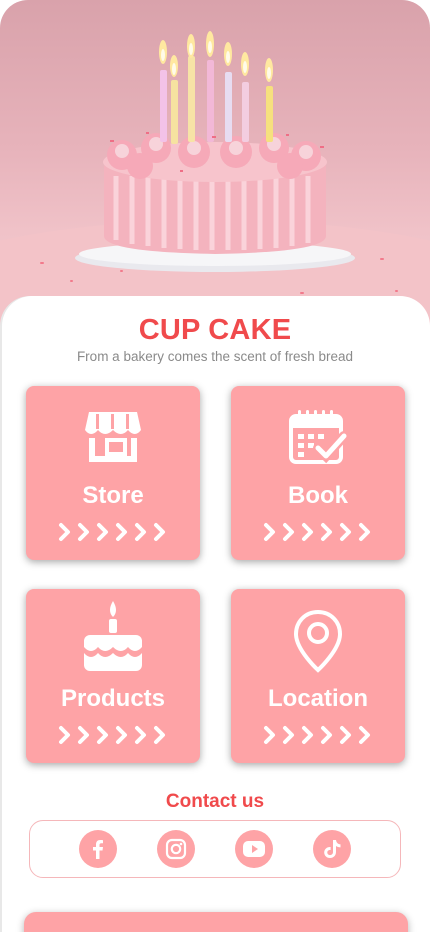  I want to click on facebook-icon, so click(98, 849).